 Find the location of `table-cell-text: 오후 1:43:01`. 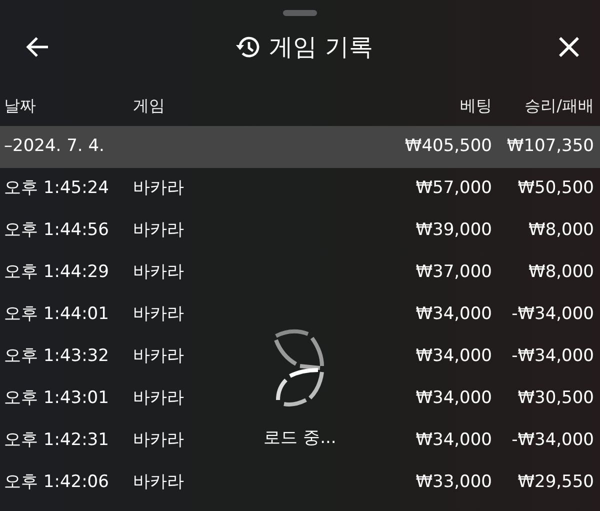

table-cell-text: 오후 1:43:01 is located at coordinates (57, 398).